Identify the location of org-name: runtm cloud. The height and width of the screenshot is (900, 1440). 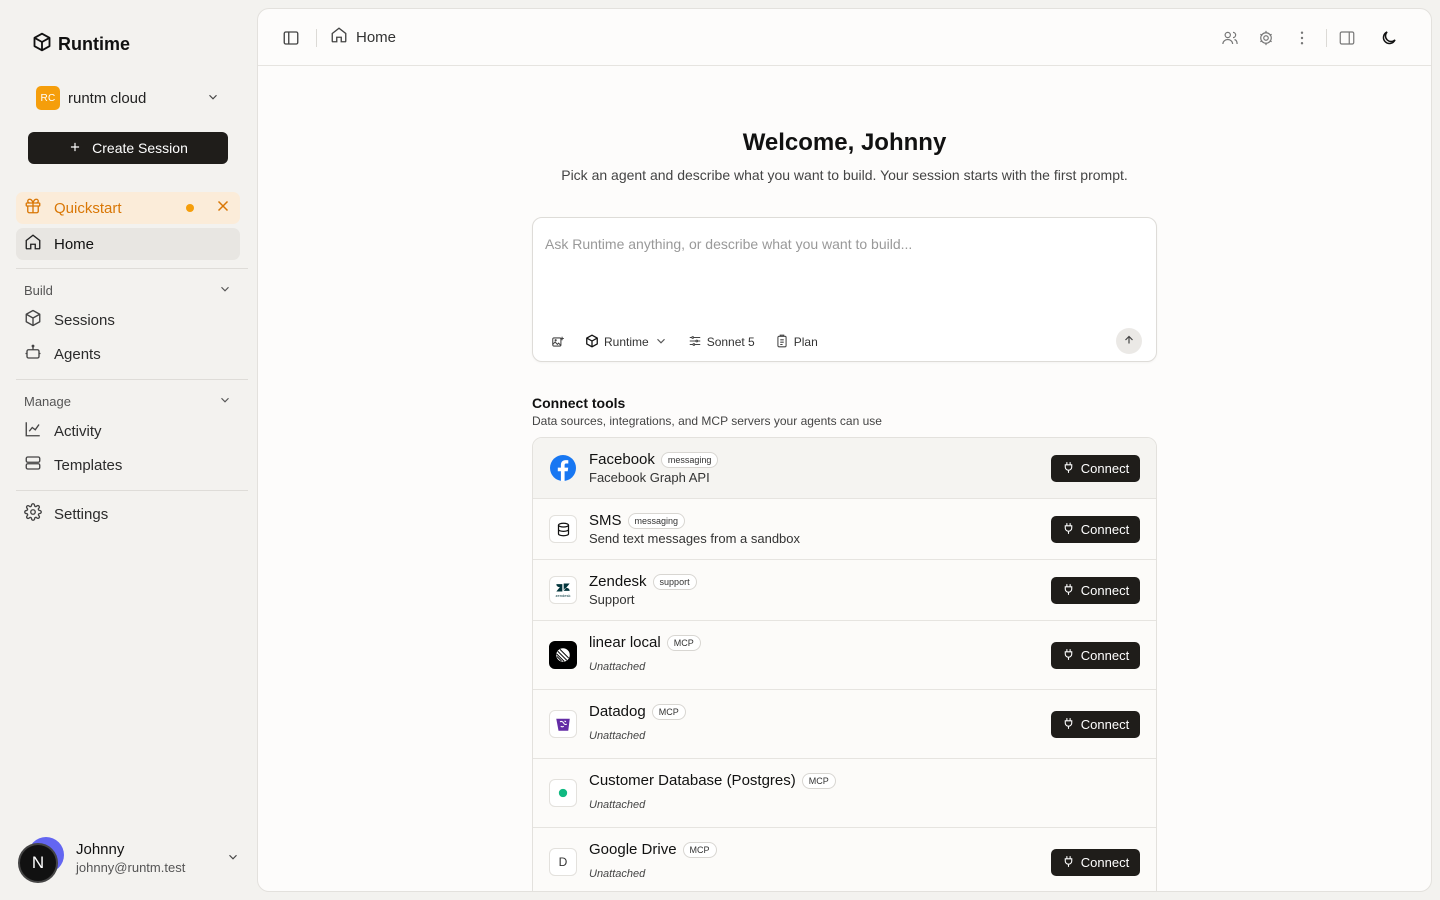
(107, 98).